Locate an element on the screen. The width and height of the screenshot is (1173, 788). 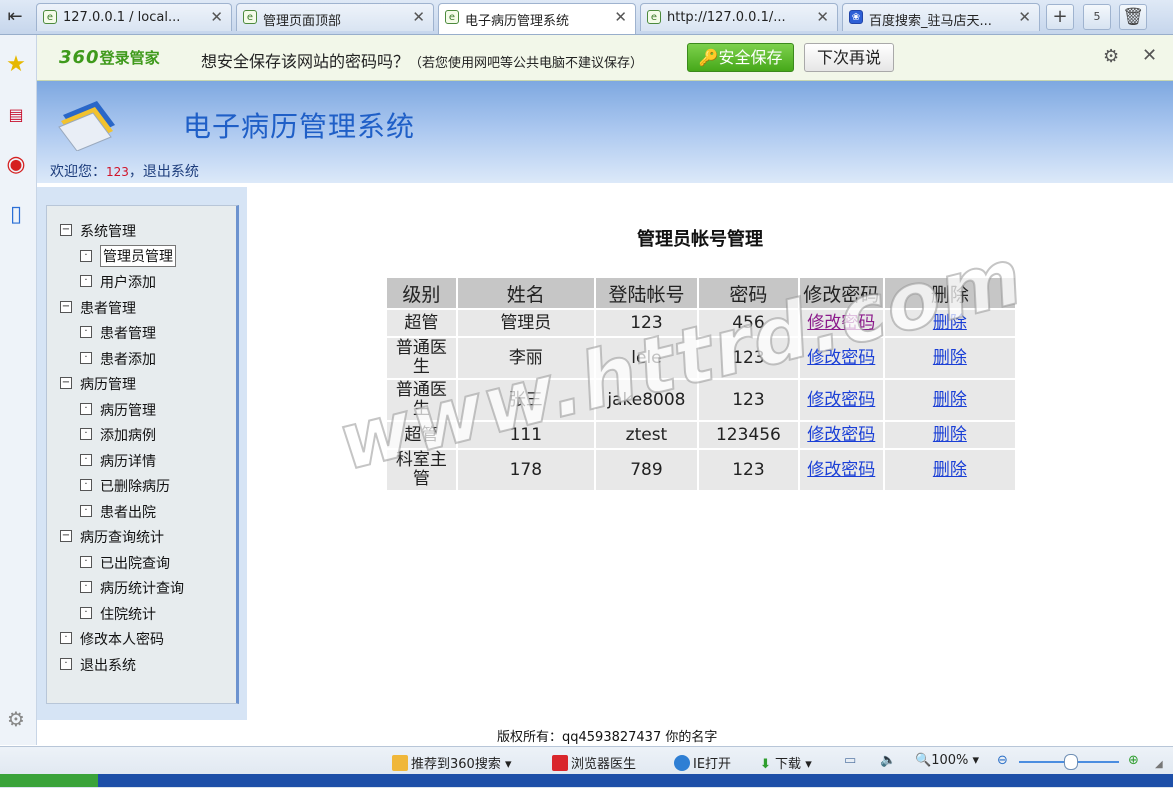
browser-tab-2: e 管理页面顶部 ✕ is located at coordinates (335, 17).